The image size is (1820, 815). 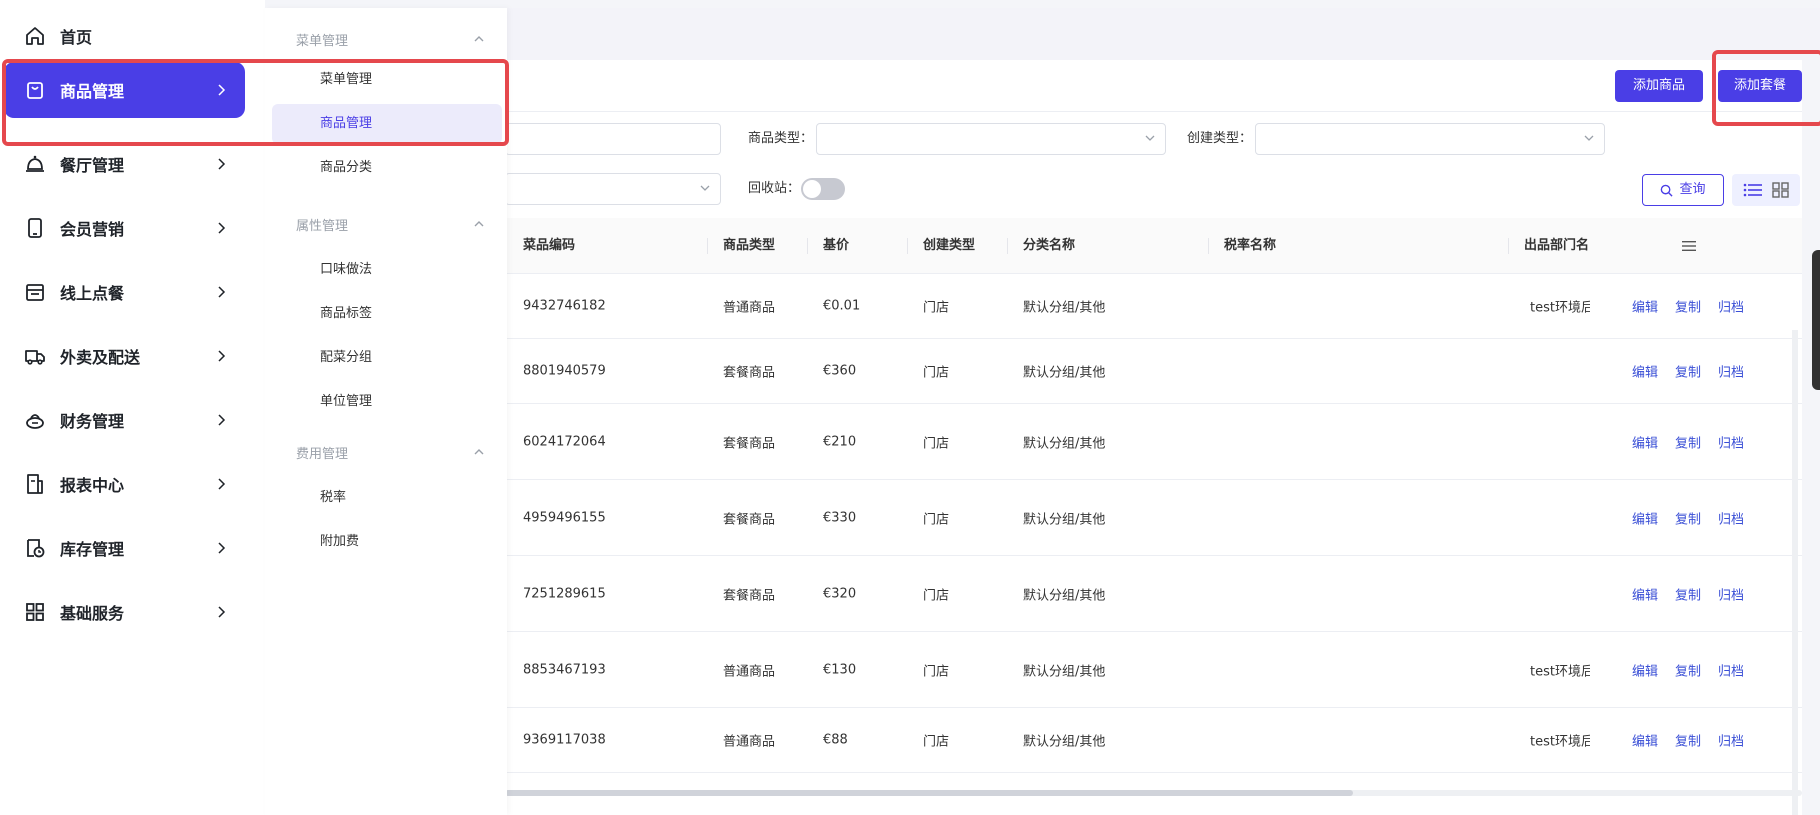 I want to click on cell-dept: test环境后, so click(x=1560, y=308).